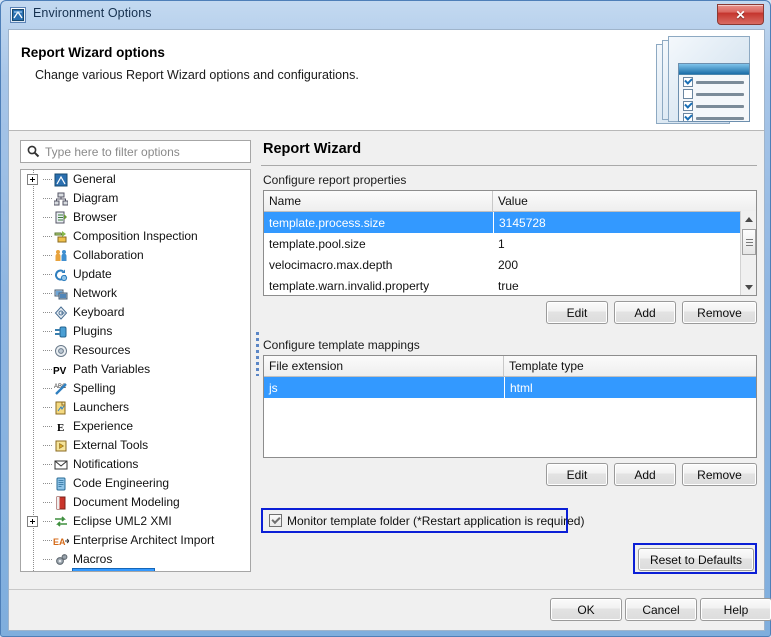  Describe the element at coordinates (510, 222) in the screenshot. I see `table-row: template.process.size 3145728` at that location.